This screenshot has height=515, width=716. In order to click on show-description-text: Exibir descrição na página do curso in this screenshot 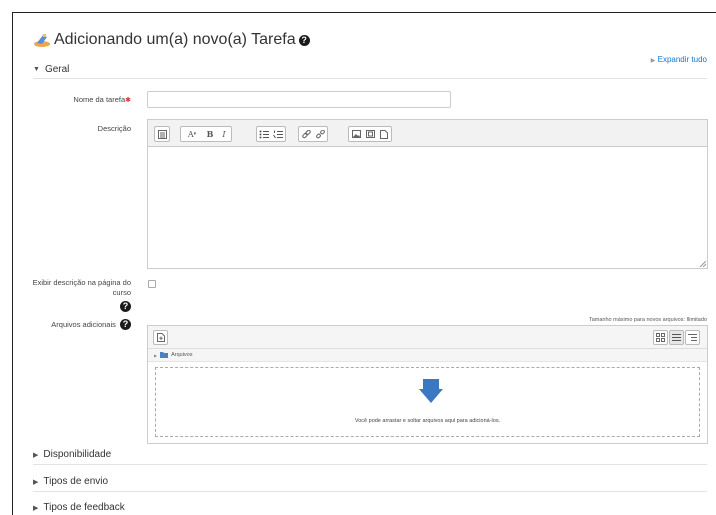, I will do `click(81, 287)`.